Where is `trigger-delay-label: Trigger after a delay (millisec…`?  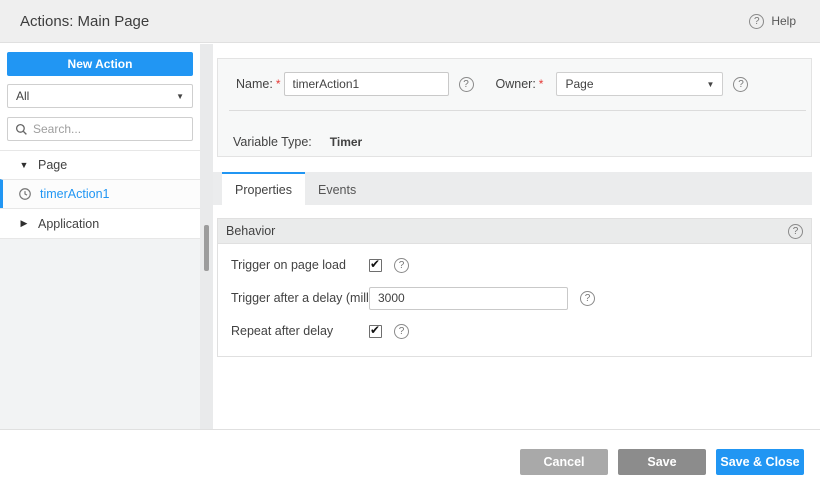
trigger-delay-label: Trigger after a delay (millisec… is located at coordinates (300, 298).